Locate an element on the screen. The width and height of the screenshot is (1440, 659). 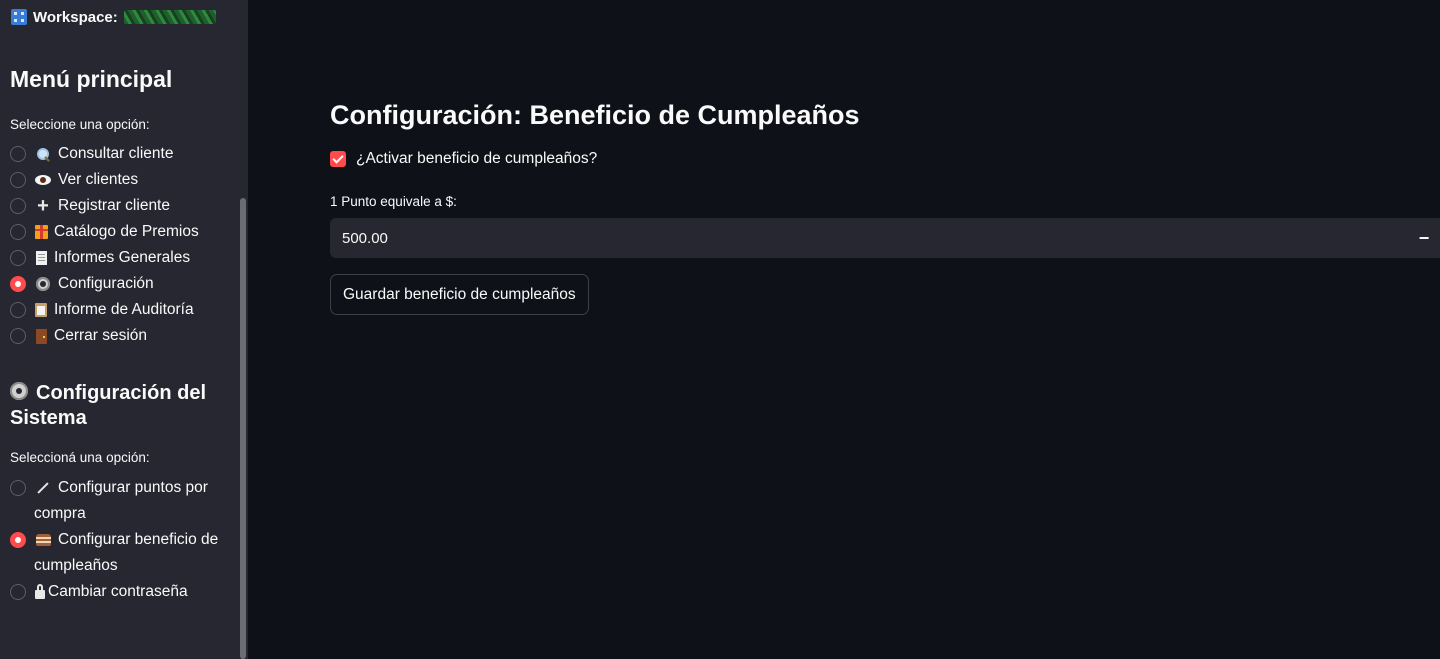
menu-item-label: Ver clientes is located at coordinates (98, 179).